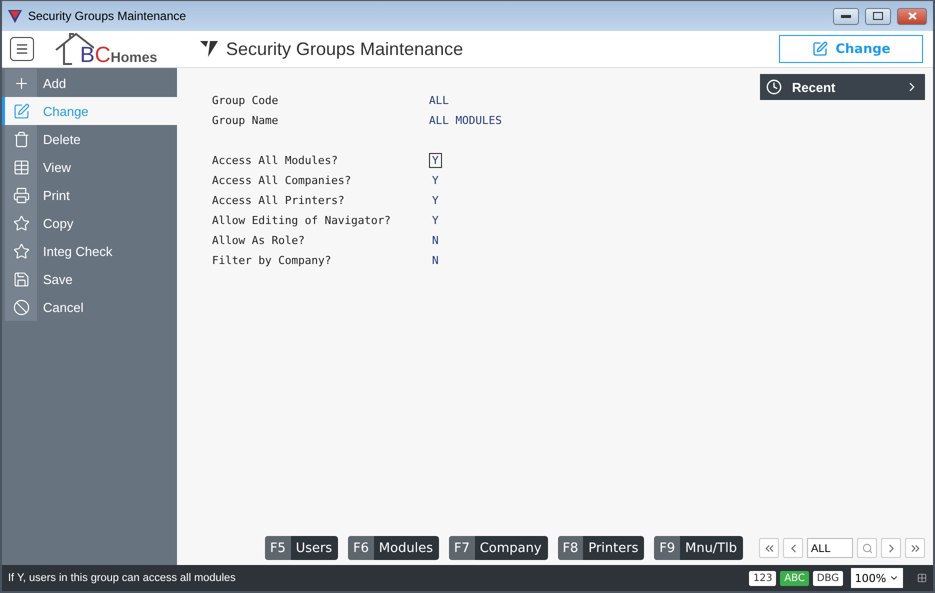 This screenshot has height=593, width=935. What do you see at coordinates (21, 111) in the screenshot?
I see `change-icon` at bounding box center [21, 111].